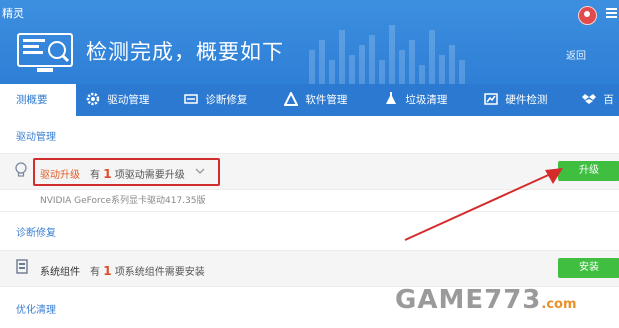  I want to click on annotation-arrow, so click(483, 204).